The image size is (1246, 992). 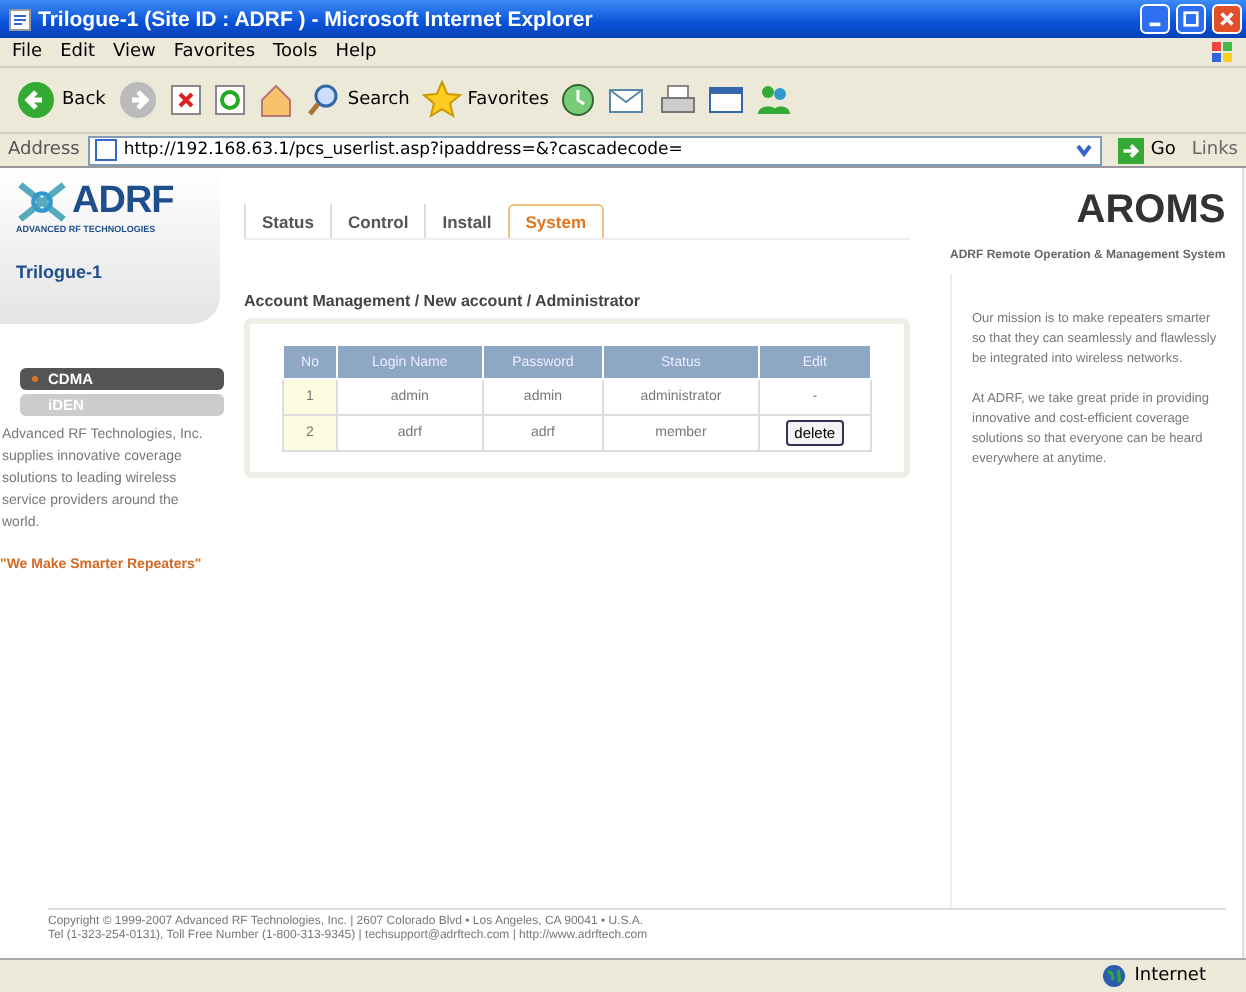 I want to click on refresh-button, so click(x=229, y=100).